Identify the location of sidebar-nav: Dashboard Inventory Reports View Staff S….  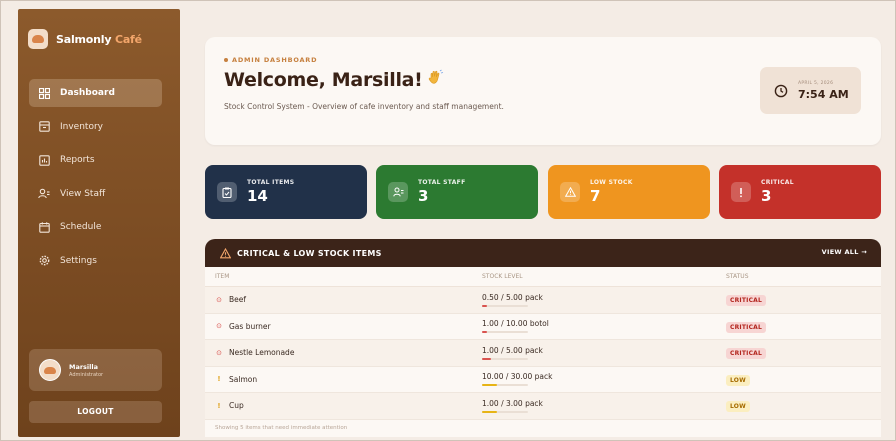
(95, 179).